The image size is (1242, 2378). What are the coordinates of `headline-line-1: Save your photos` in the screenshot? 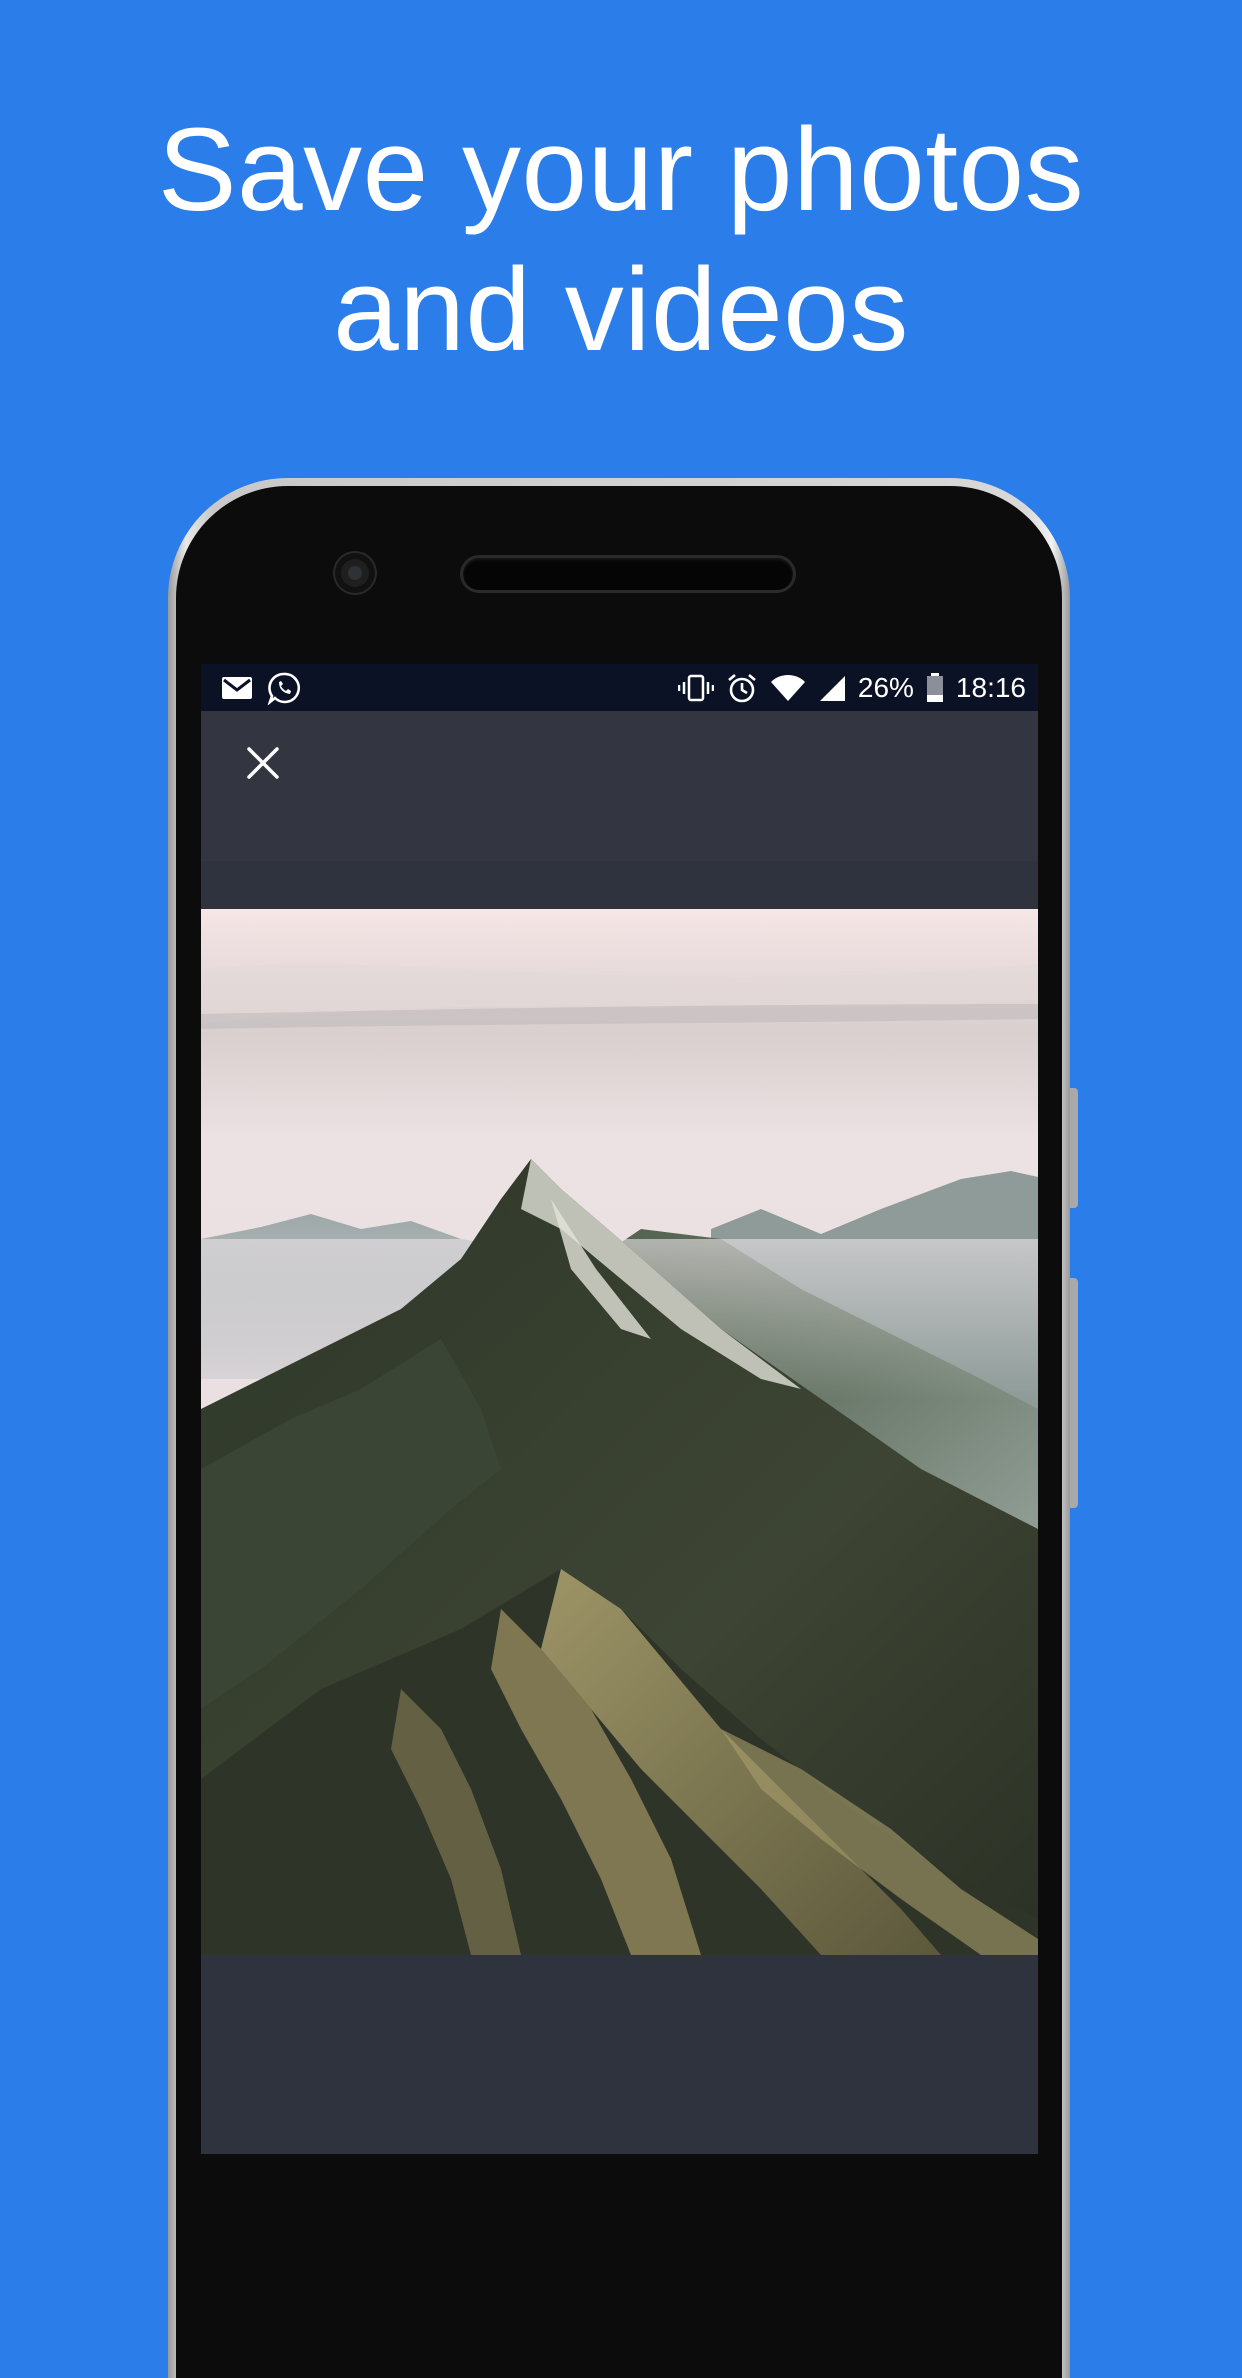 It's located at (621, 170).